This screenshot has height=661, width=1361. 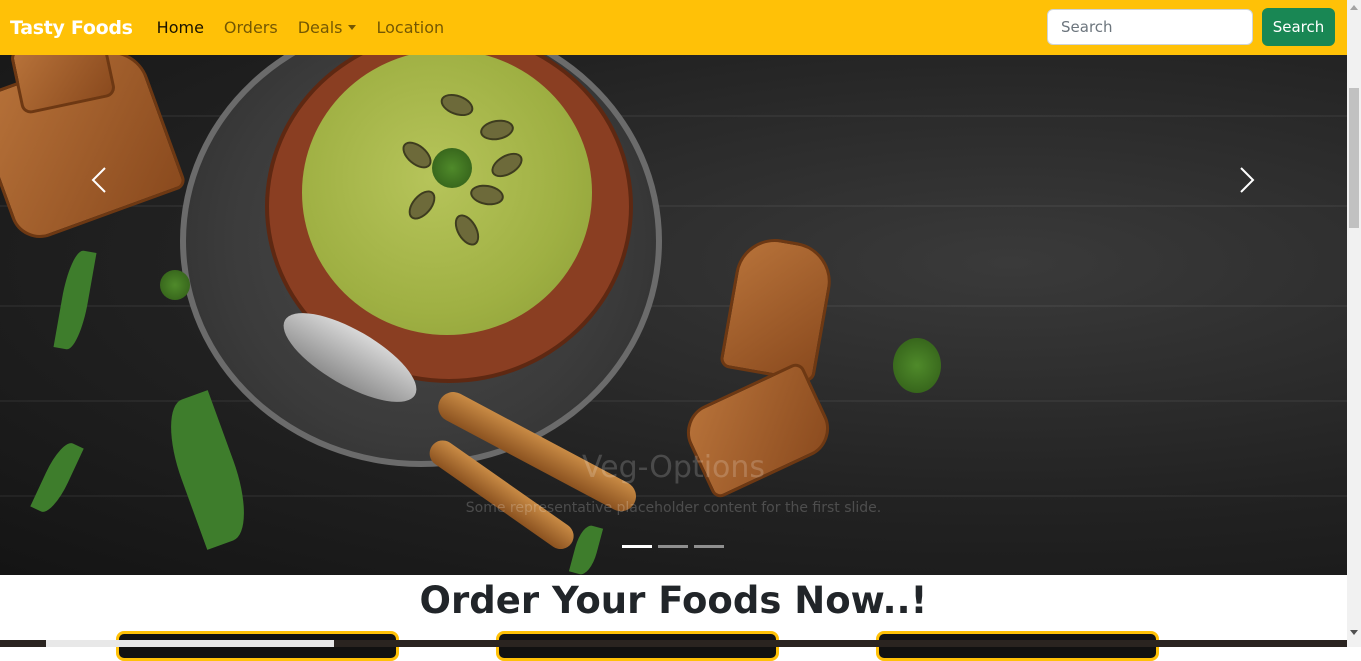 I want to click on brand-logo: Tasty Foods, so click(x=71, y=28).